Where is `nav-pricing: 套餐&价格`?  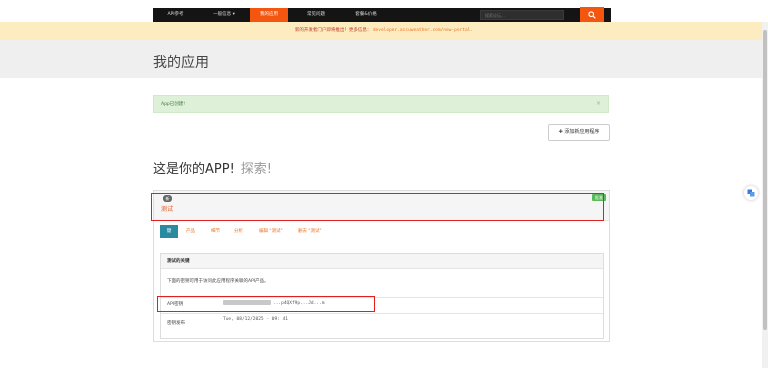 nav-pricing: 套餐&价格 is located at coordinates (366, 15).